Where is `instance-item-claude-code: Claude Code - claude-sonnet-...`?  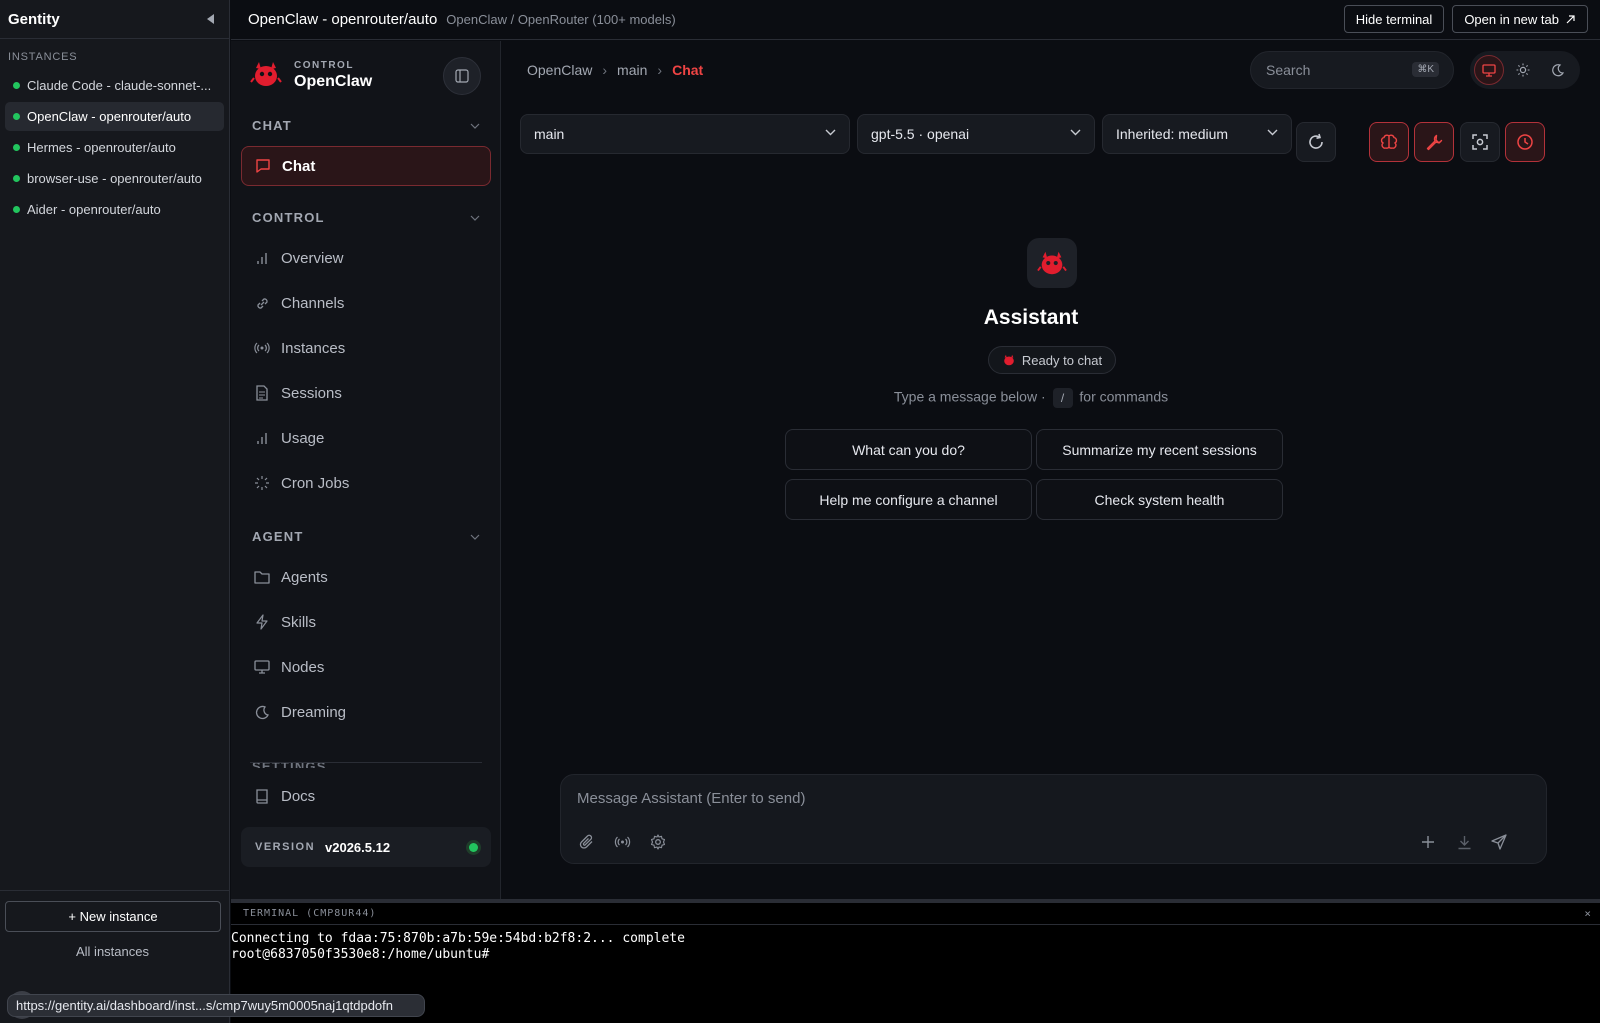
instance-item-claude-code: Claude Code - claude-sonnet-... is located at coordinates (114, 85).